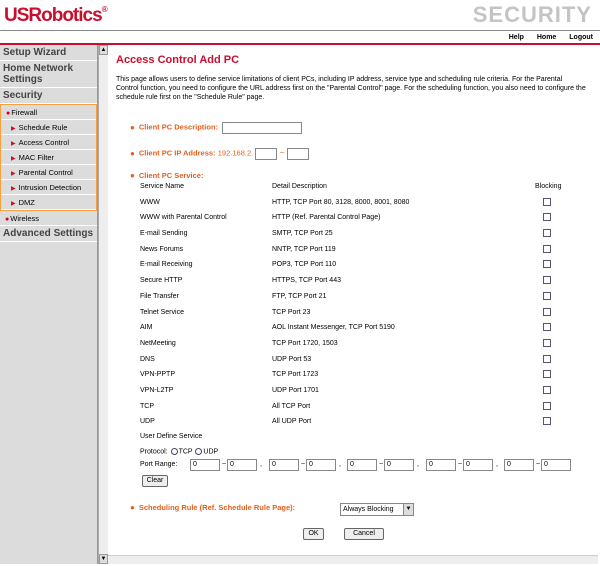  I want to click on service-name: E-mail Receiving, so click(166, 265).